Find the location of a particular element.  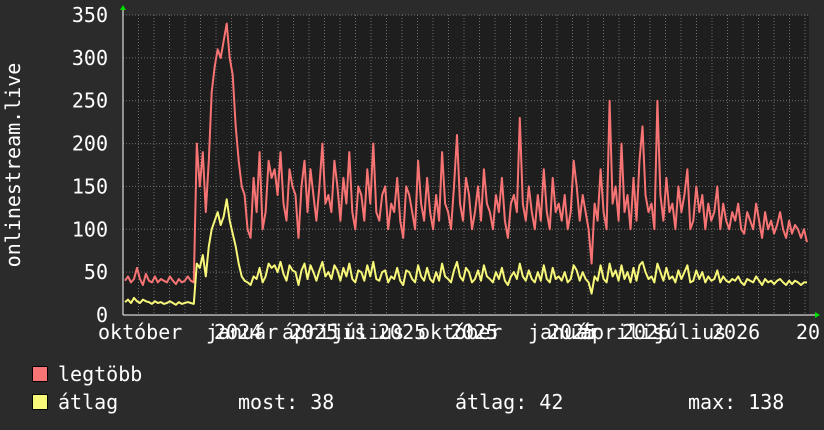

stat-most: most: 38 is located at coordinates (286, 402).